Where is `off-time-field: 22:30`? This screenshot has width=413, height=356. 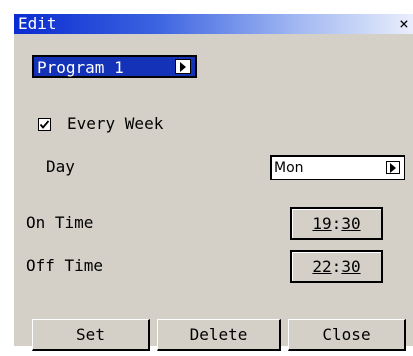
off-time-field: 22:30 is located at coordinates (336, 266).